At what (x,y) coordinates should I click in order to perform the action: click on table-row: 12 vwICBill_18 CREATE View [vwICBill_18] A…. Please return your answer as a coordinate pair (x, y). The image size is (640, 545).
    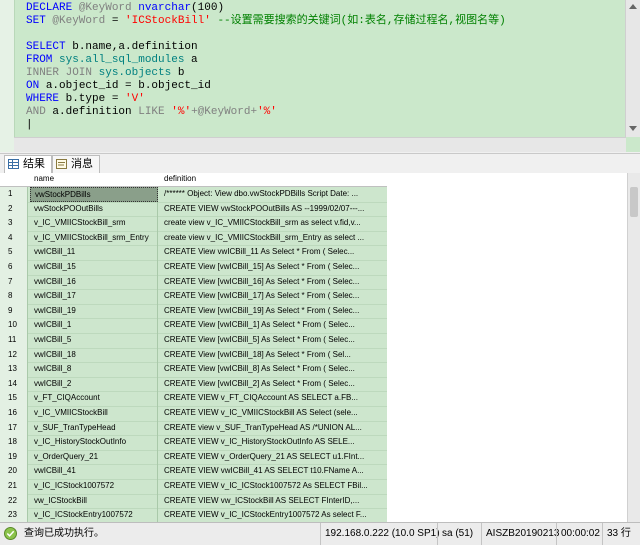
    Looking at the image, I should click on (193, 355).